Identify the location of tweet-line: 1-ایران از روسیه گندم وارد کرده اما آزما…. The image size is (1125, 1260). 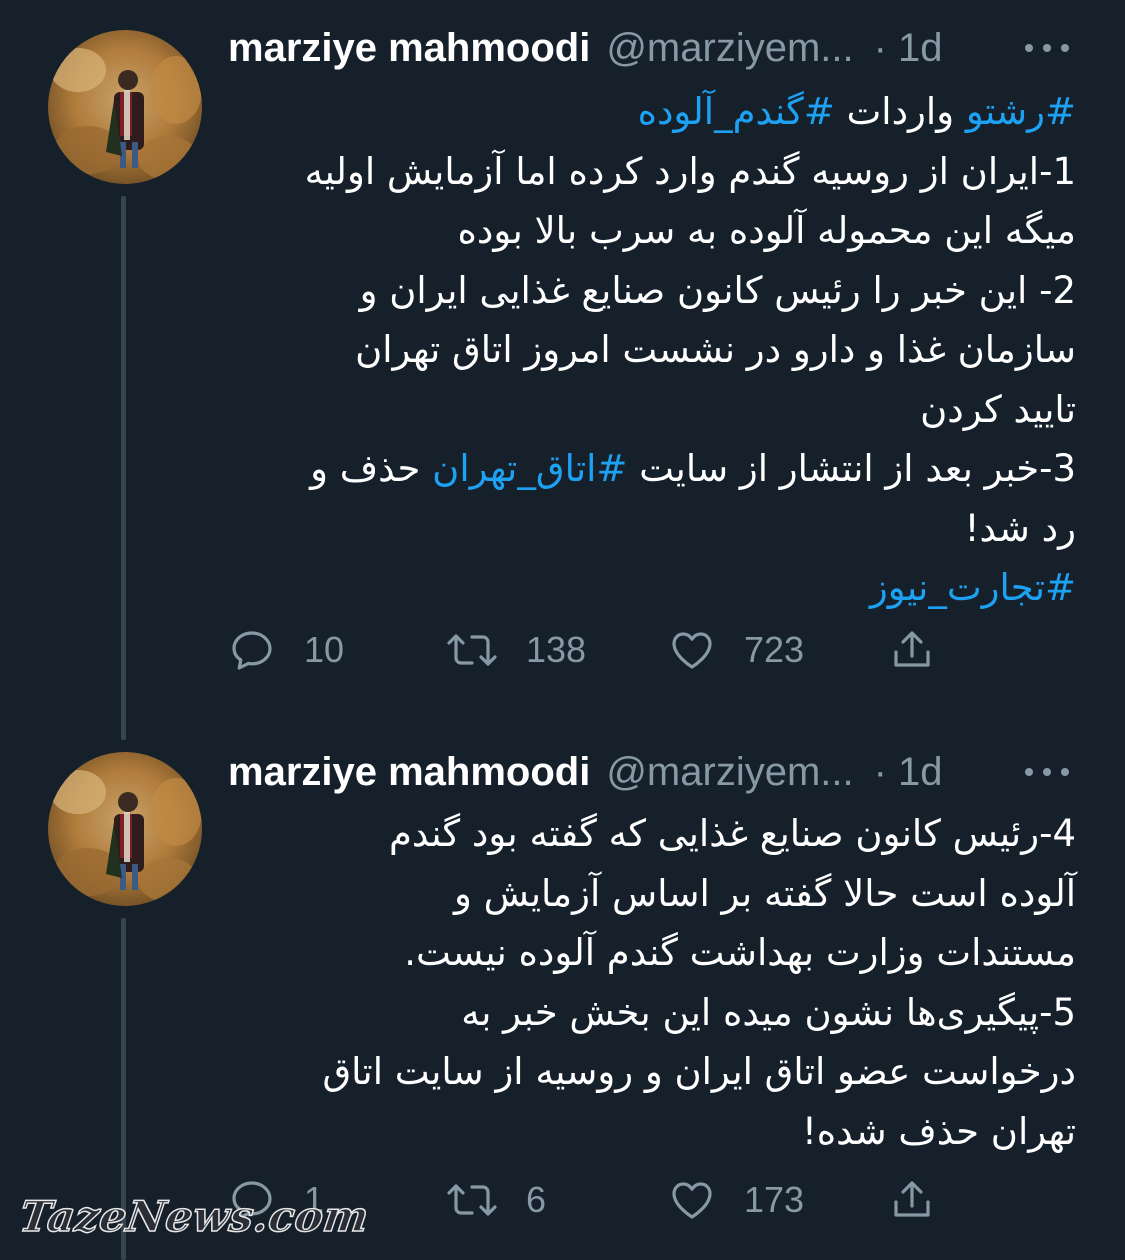
(690, 171).